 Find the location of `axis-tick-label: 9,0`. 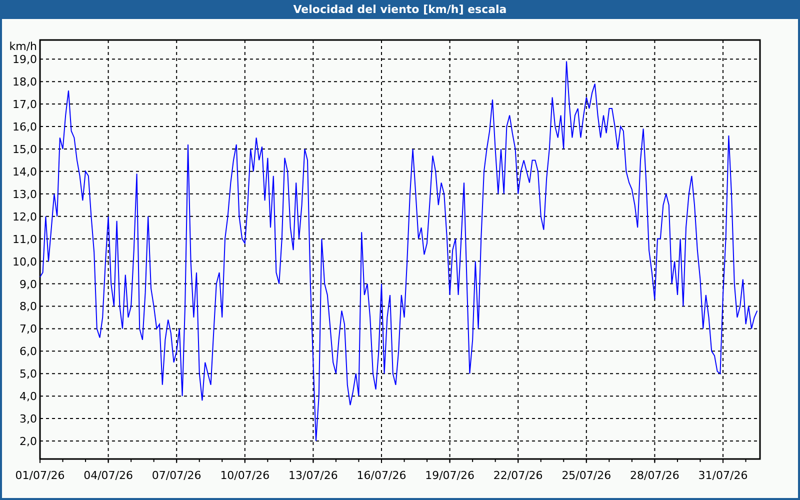

axis-tick-label: 9,0 is located at coordinates (28, 284).